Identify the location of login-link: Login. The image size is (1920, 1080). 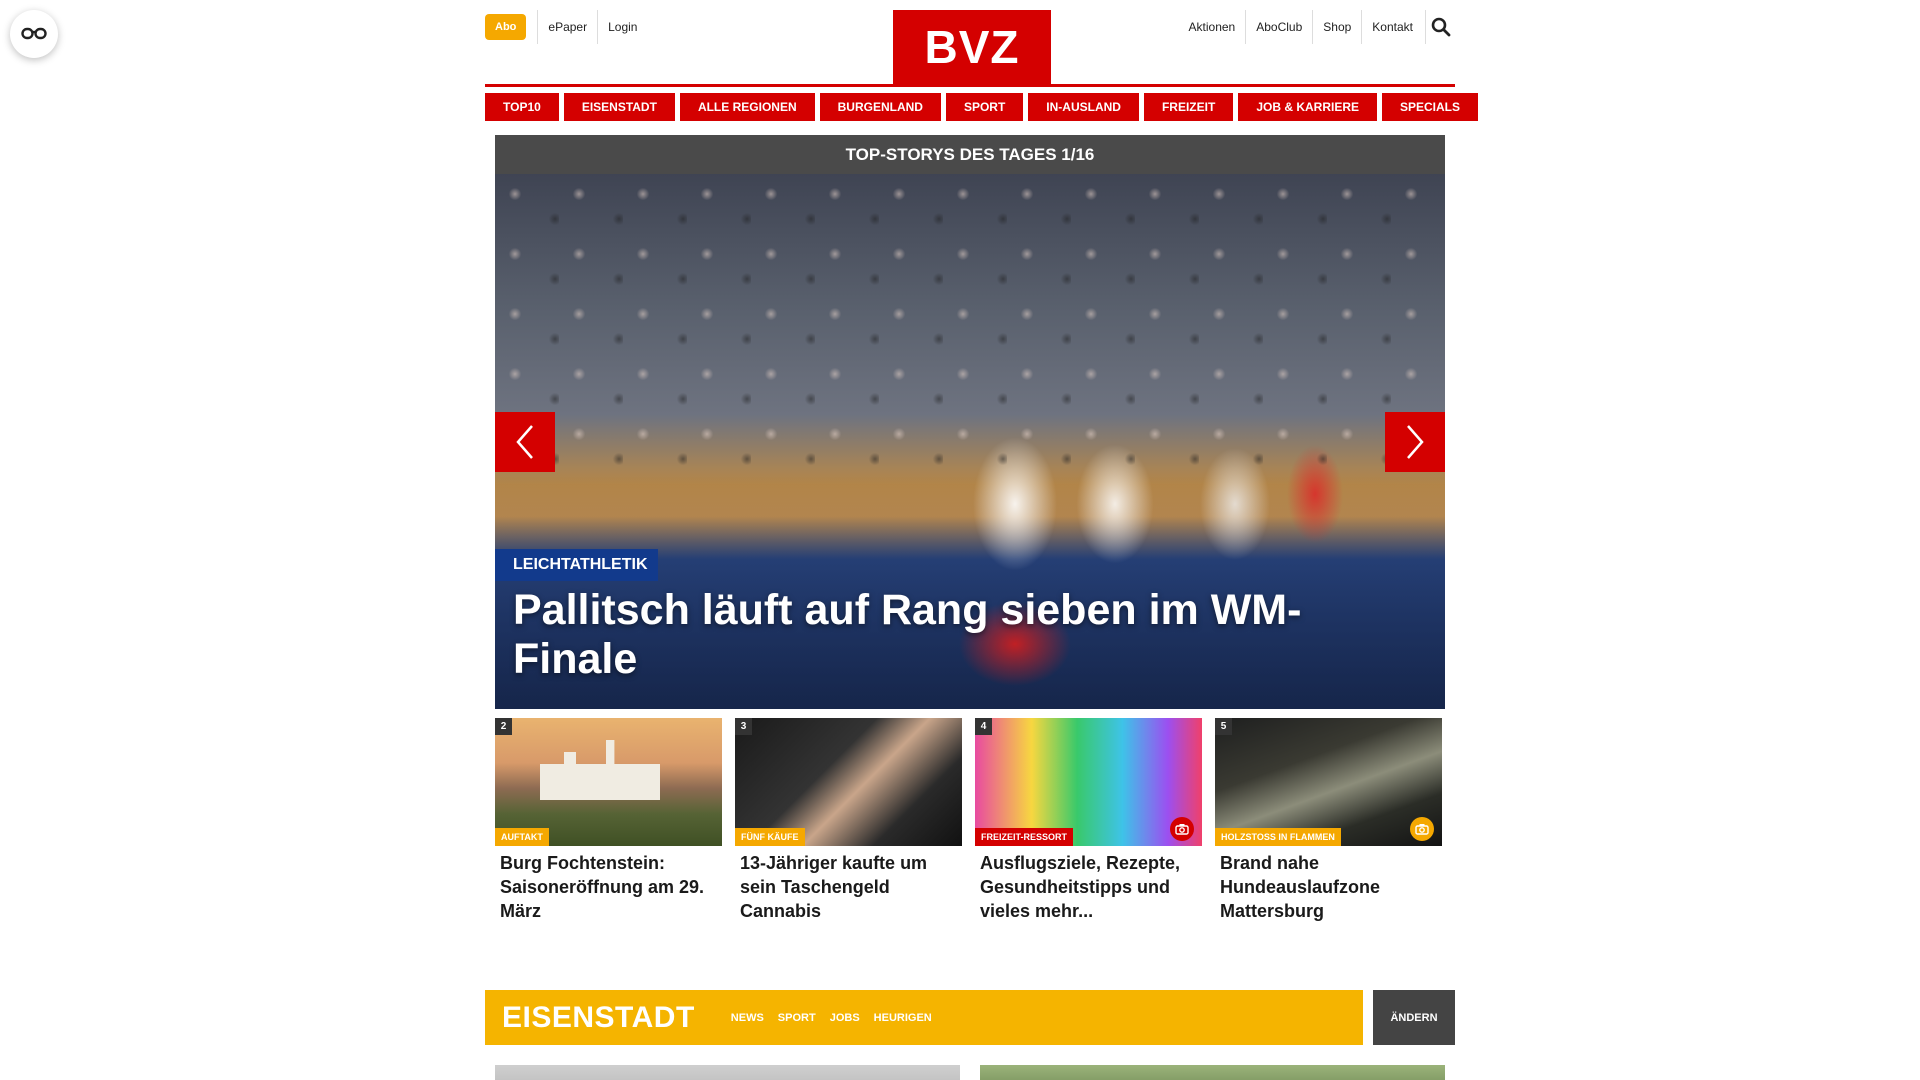
(622, 27).